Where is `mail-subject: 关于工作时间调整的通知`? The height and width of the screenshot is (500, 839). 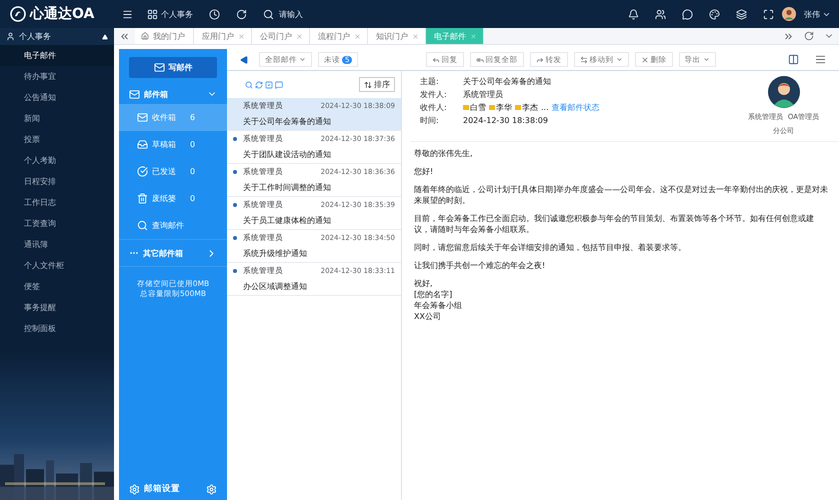 mail-subject: 关于工作时间调整的通知 is located at coordinates (287, 187).